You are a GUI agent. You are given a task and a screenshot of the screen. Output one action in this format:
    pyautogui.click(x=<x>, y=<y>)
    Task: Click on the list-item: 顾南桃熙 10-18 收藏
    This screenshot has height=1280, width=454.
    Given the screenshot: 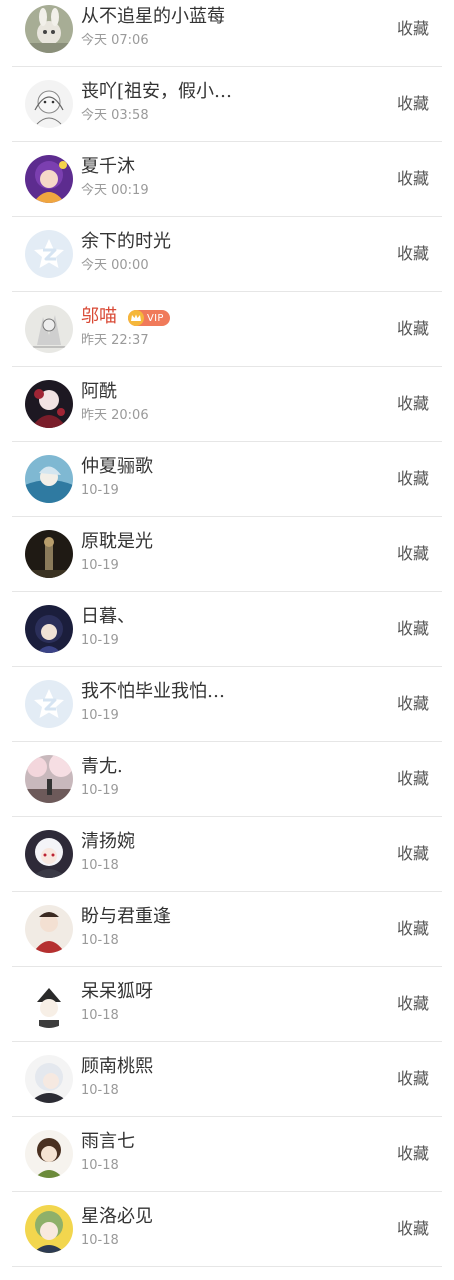 What is the action you would take?
    pyautogui.click(x=227, y=1079)
    